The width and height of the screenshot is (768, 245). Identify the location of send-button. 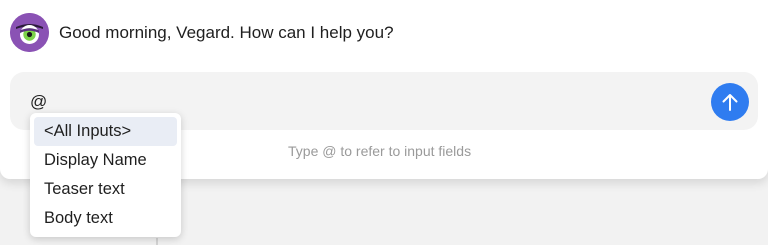
(730, 102).